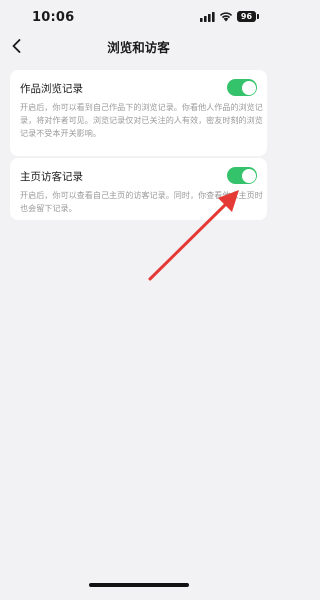  What do you see at coordinates (207, 17) in the screenshot?
I see `signal-icon` at bounding box center [207, 17].